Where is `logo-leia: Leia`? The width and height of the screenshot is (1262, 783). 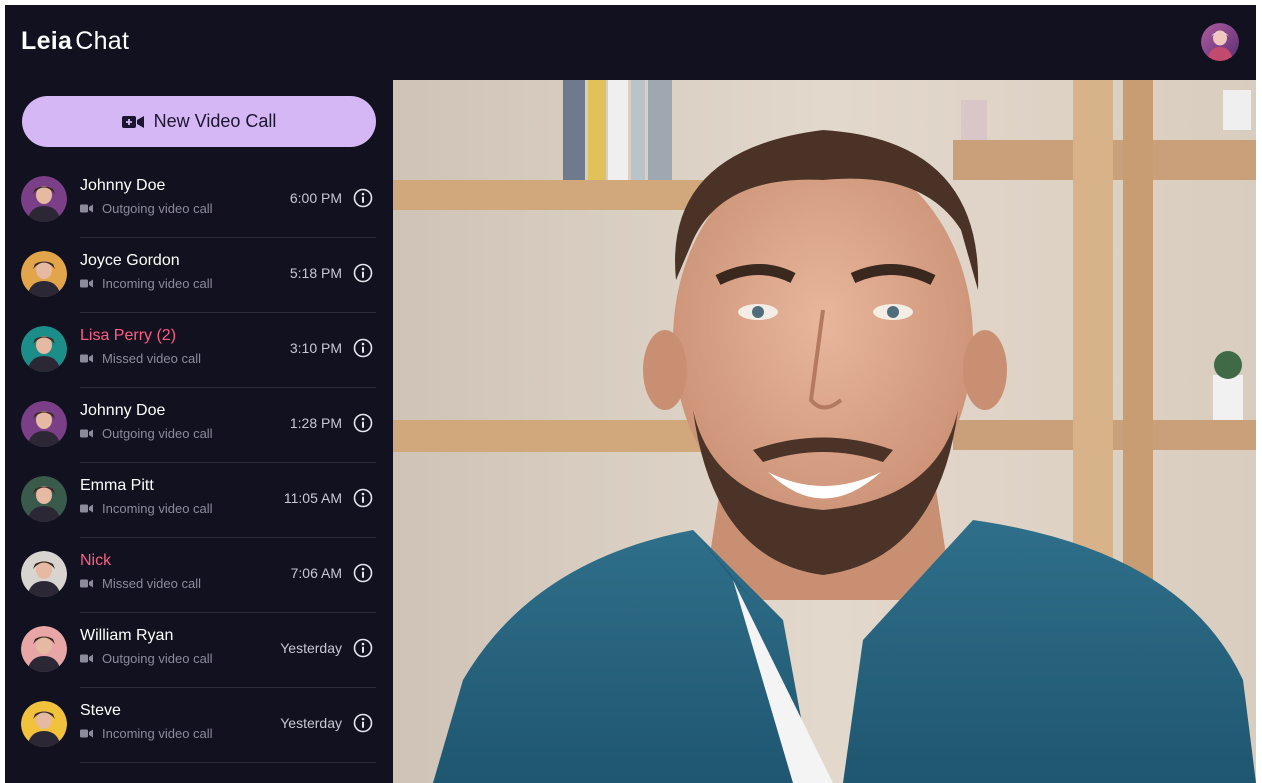 logo-leia: Leia is located at coordinates (47, 41).